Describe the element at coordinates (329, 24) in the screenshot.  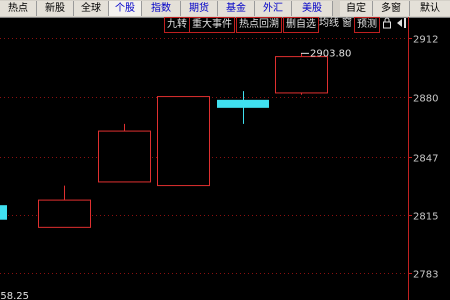
I see `moving-average-button: 均线` at that location.